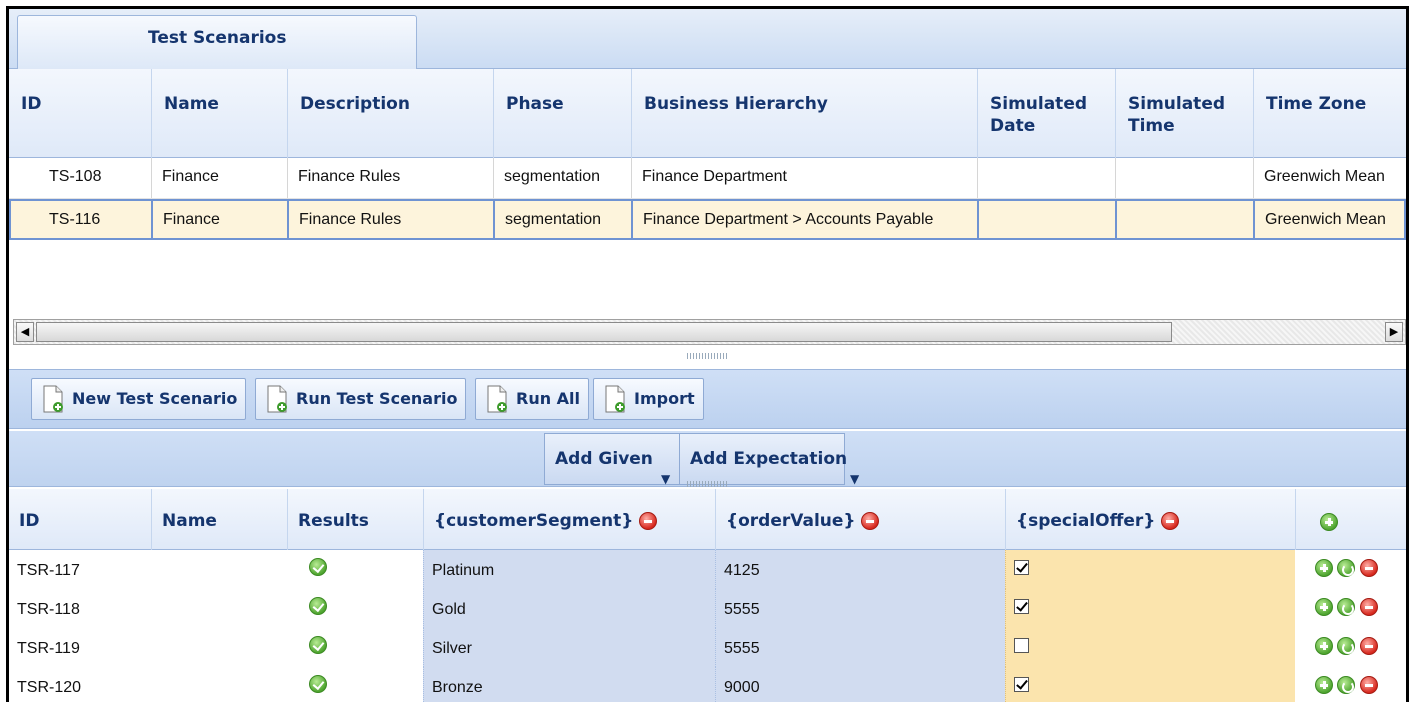 The image size is (1413, 702). What do you see at coordinates (1329, 521) in the screenshot?
I see `add-row-icon` at bounding box center [1329, 521].